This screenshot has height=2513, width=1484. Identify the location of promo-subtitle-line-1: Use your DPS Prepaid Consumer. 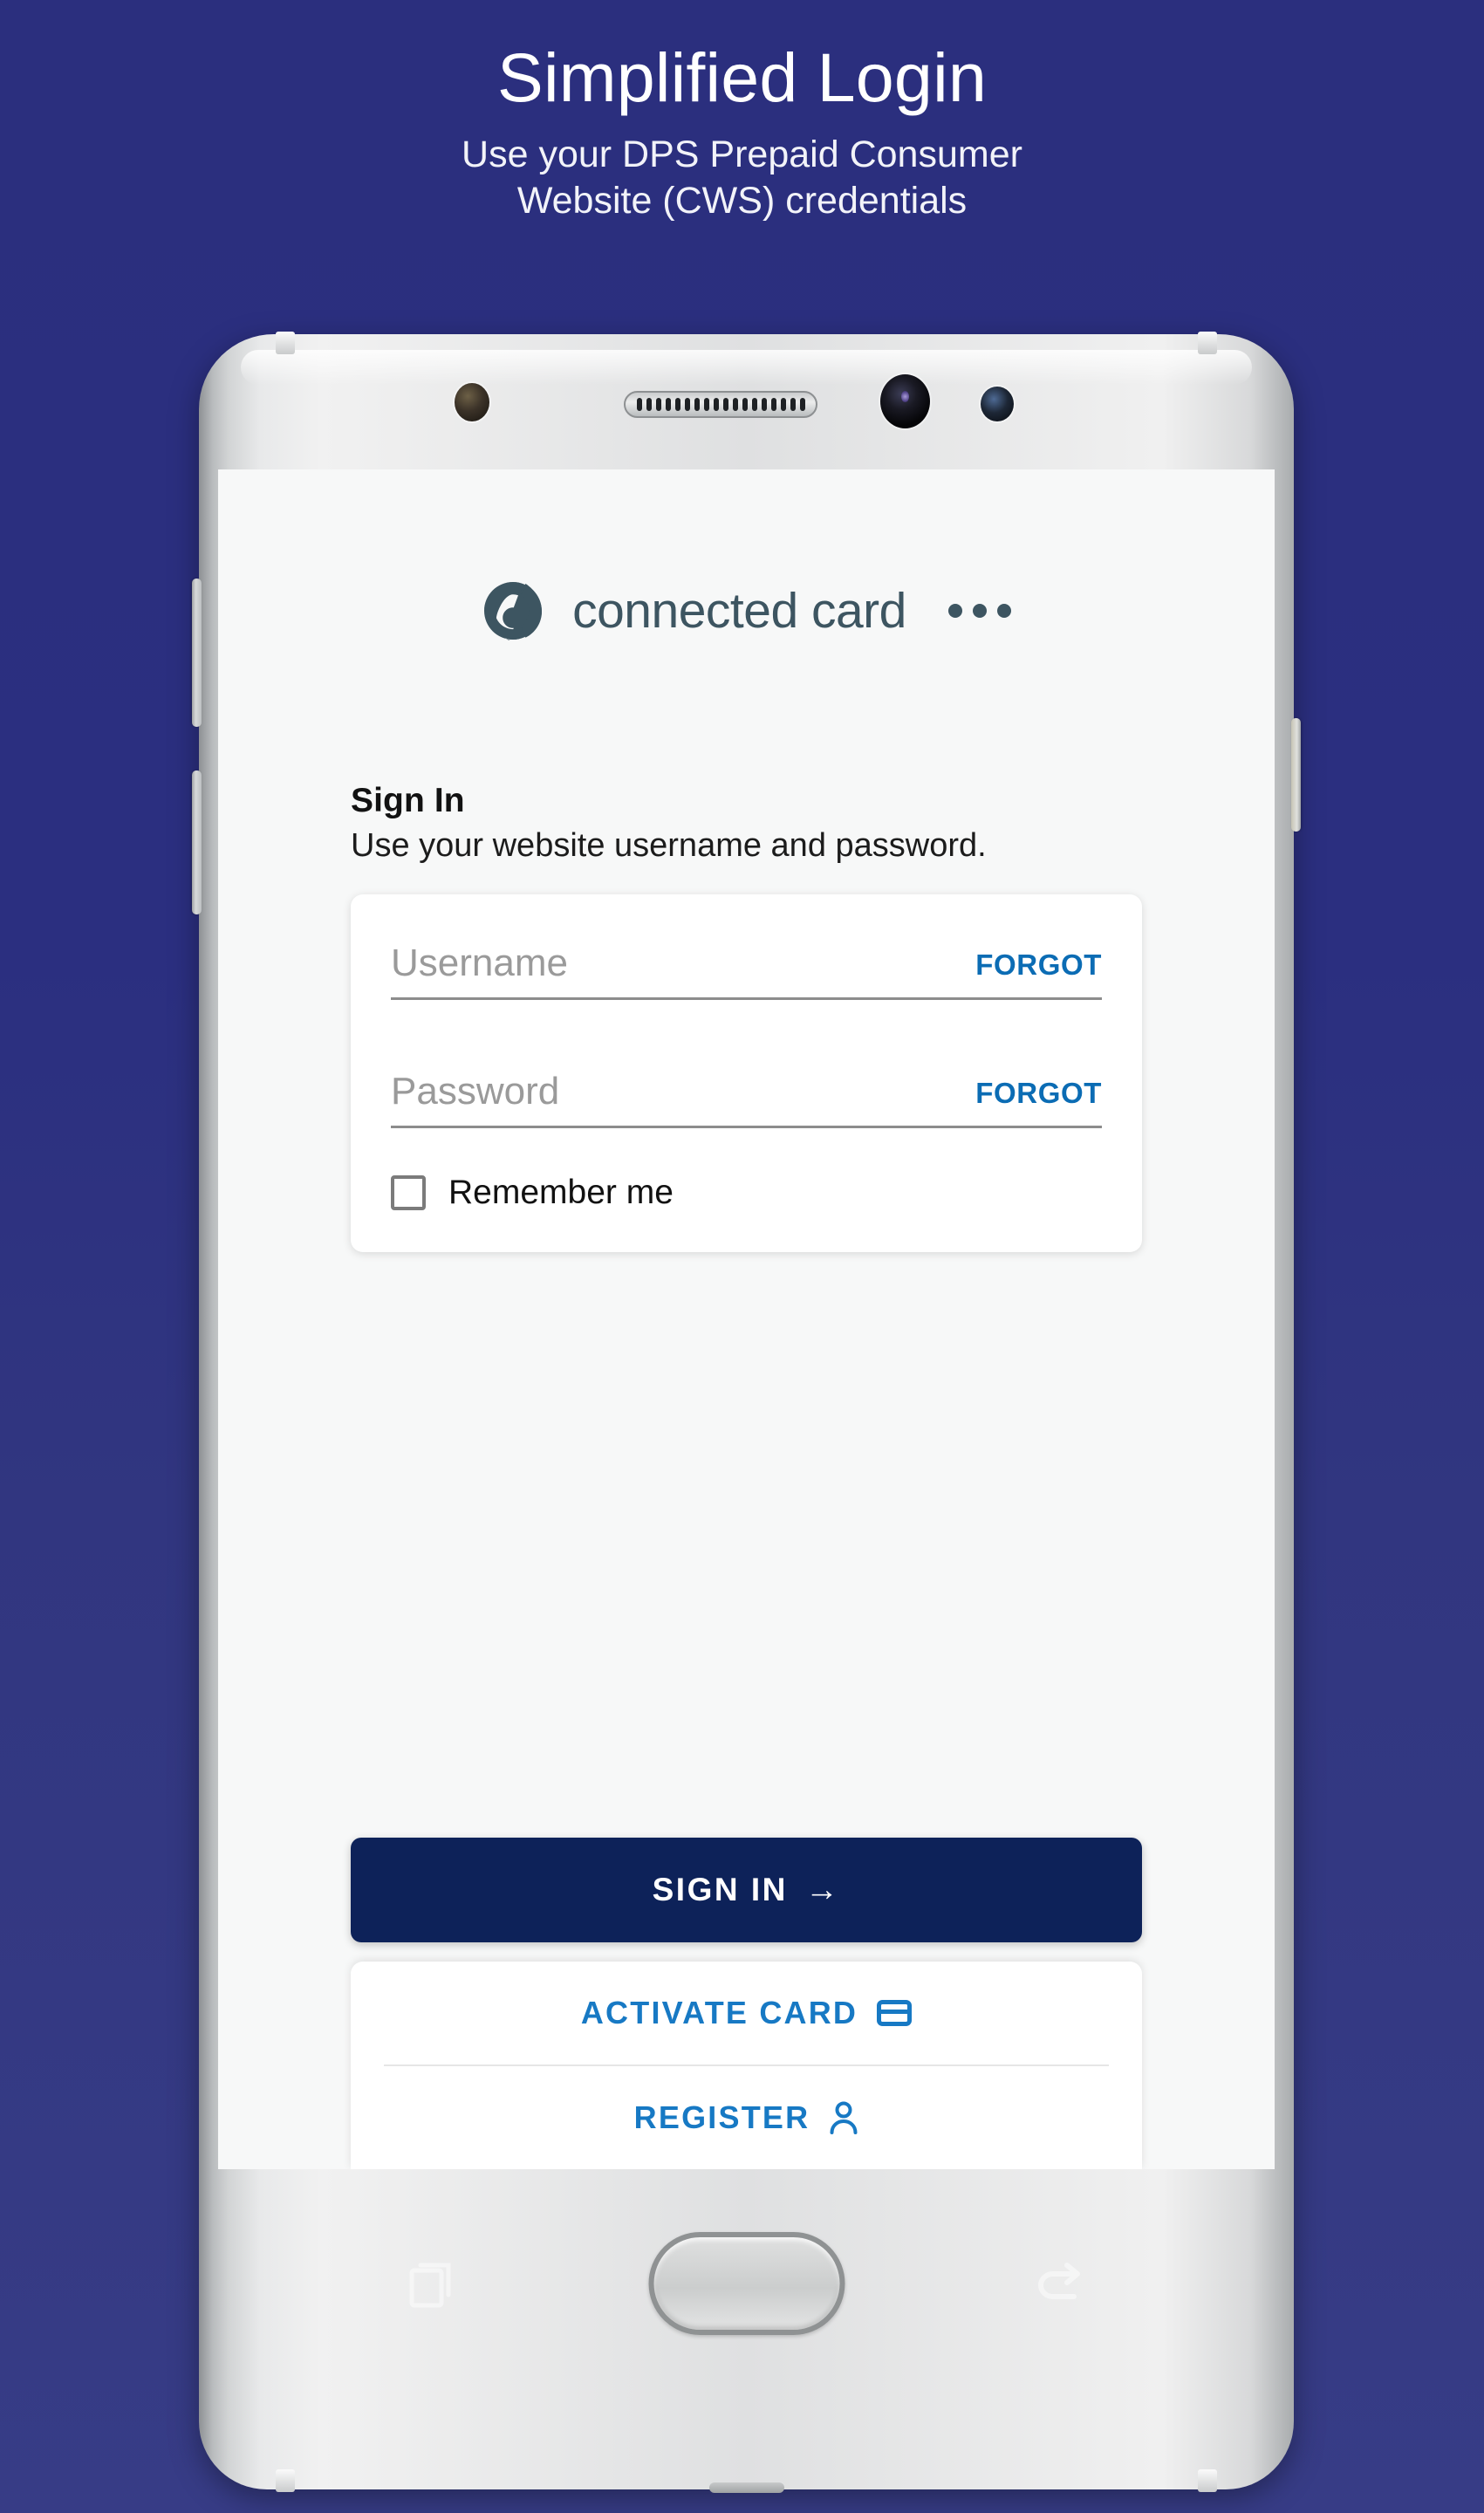
(742, 155).